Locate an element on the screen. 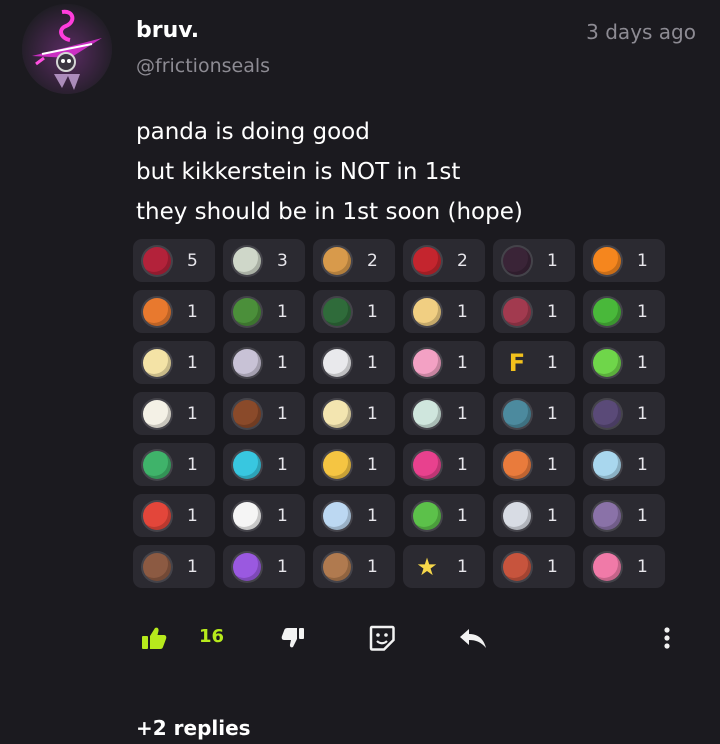 The width and height of the screenshot is (720, 744). thumbs-up-icon is located at coordinates (154, 638).